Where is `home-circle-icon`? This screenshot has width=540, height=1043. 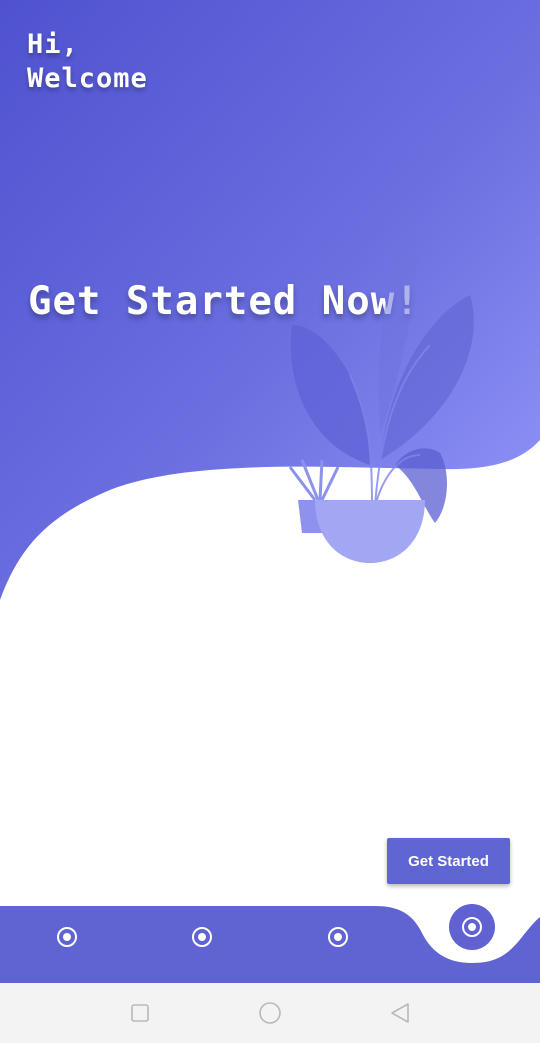 home-circle-icon is located at coordinates (270, 1013).